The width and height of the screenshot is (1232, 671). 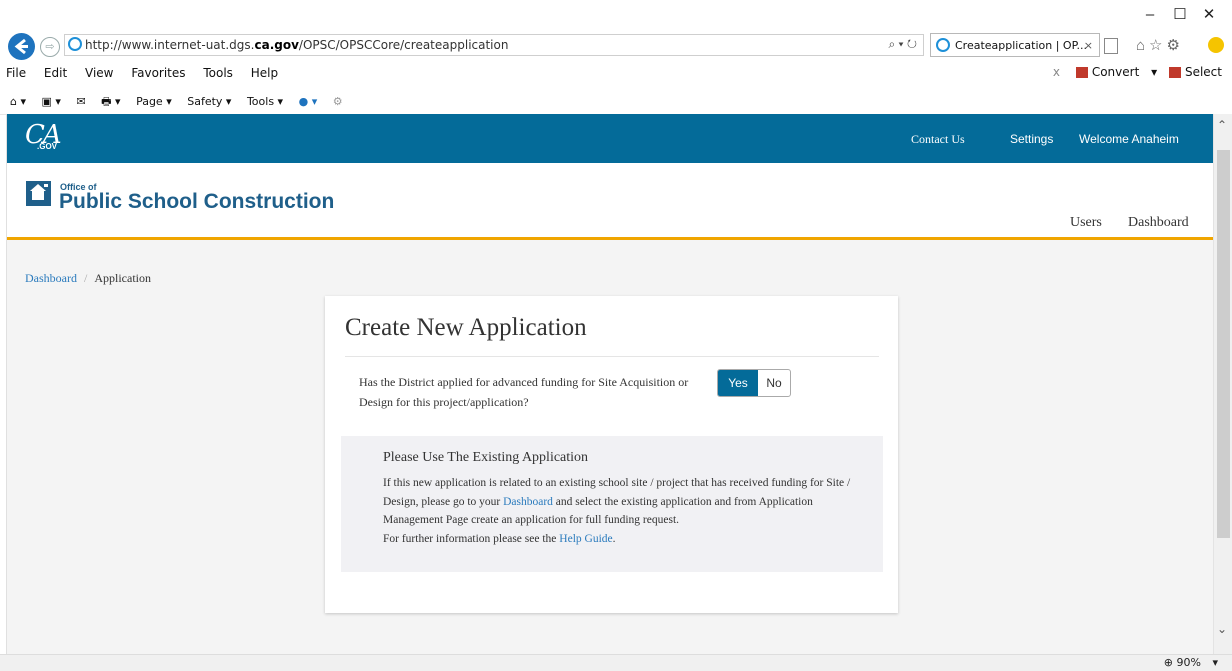 I want to click on close-toolbar-icon: x, so click(x=1056, y=72).